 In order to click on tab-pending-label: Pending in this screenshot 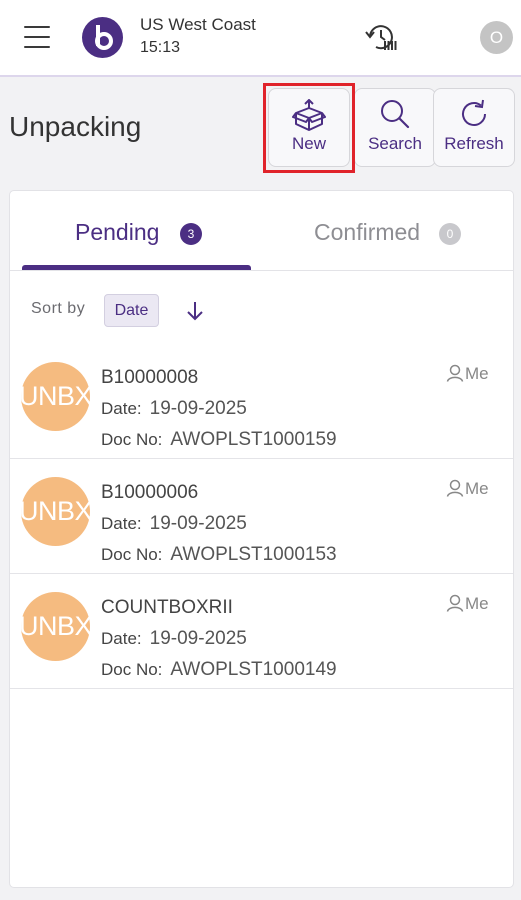, I will do `click(117, 232)`.